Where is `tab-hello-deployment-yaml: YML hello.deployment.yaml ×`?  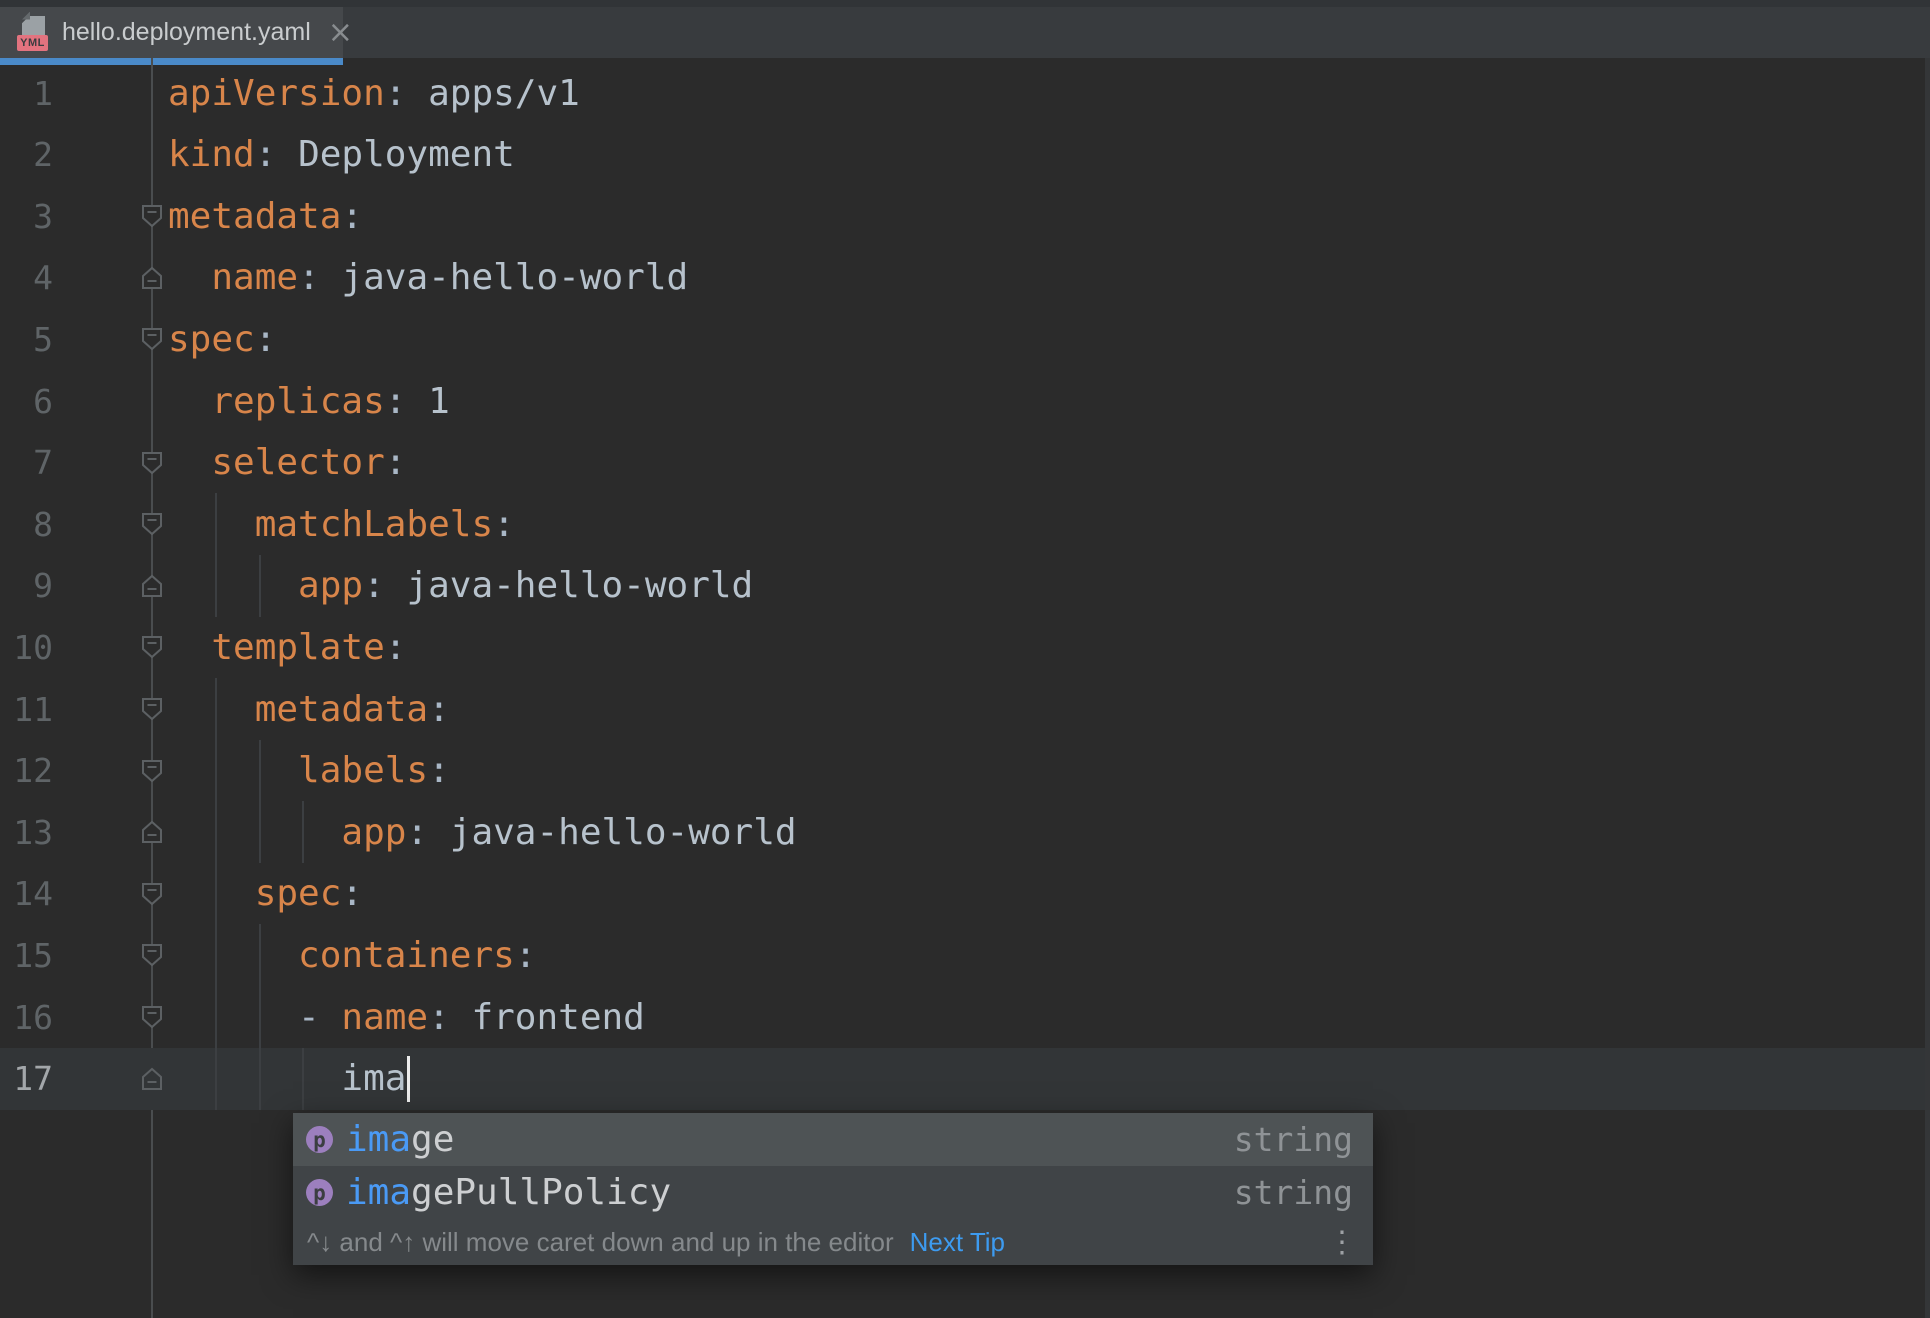 tab-hello-deployment-yaml: YML hello.deployment.yaml × is located at coordinates (176, 32).